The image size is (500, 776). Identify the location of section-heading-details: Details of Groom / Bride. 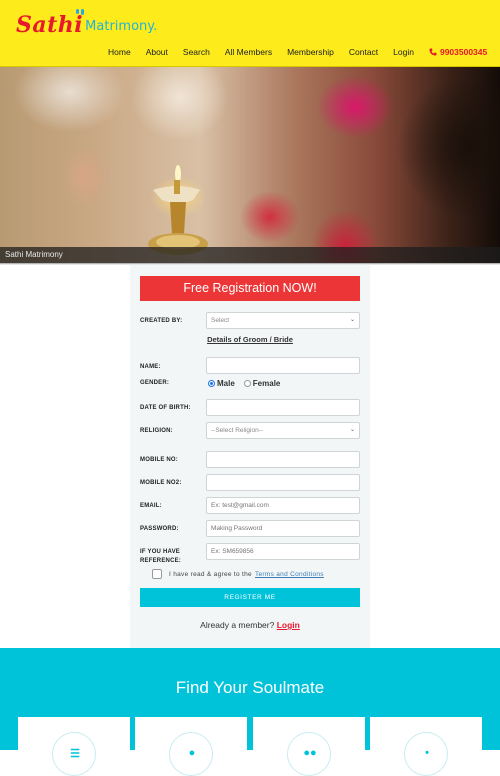
(250, 339).